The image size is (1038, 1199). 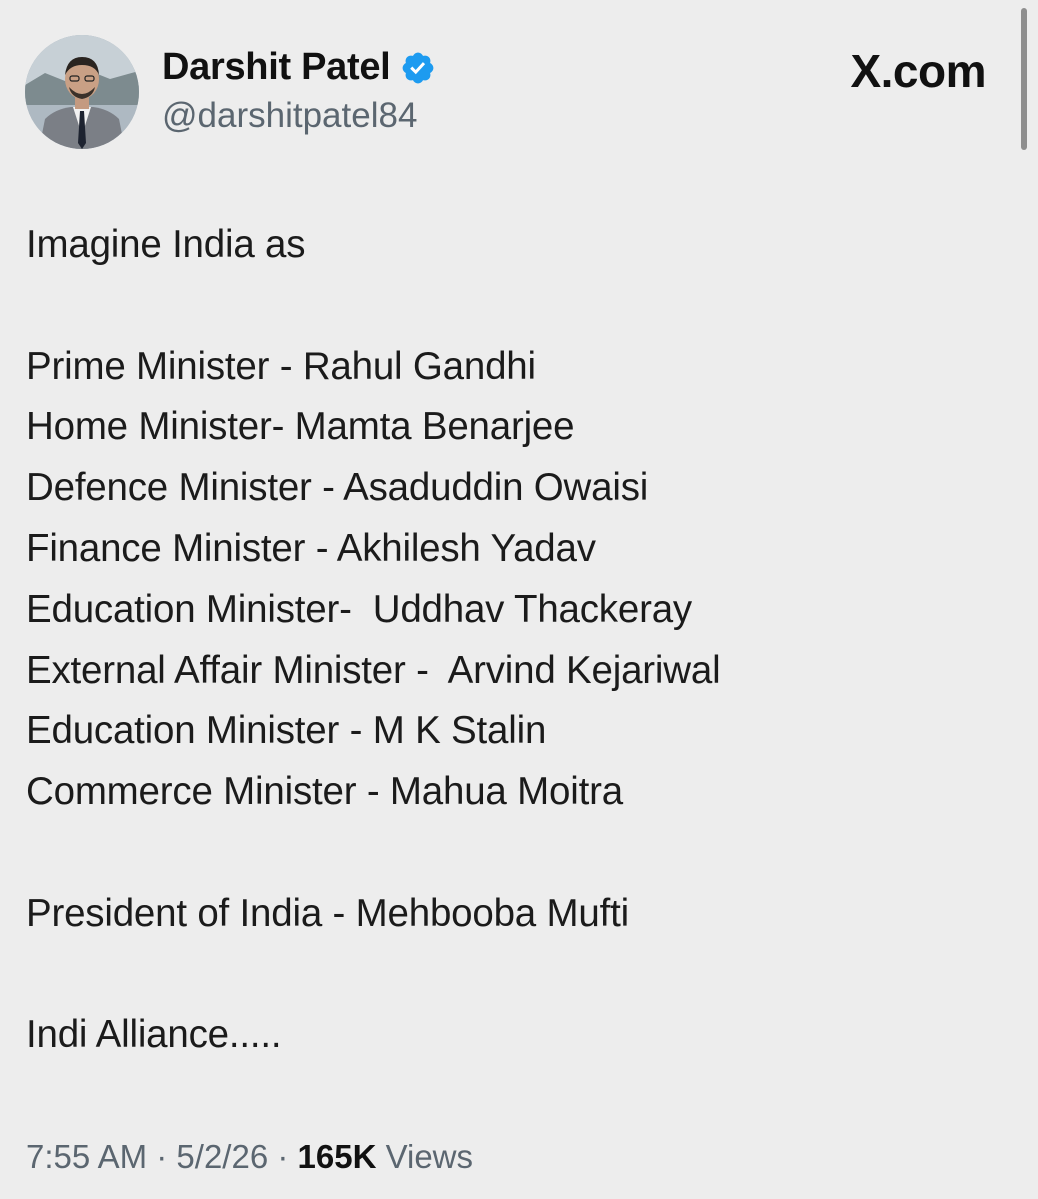 What do you see at coordinates (286, 731) in the screenshot?
I see `tweet-line: Education Minister - M K Stalin` at bounding box center [286, 731].